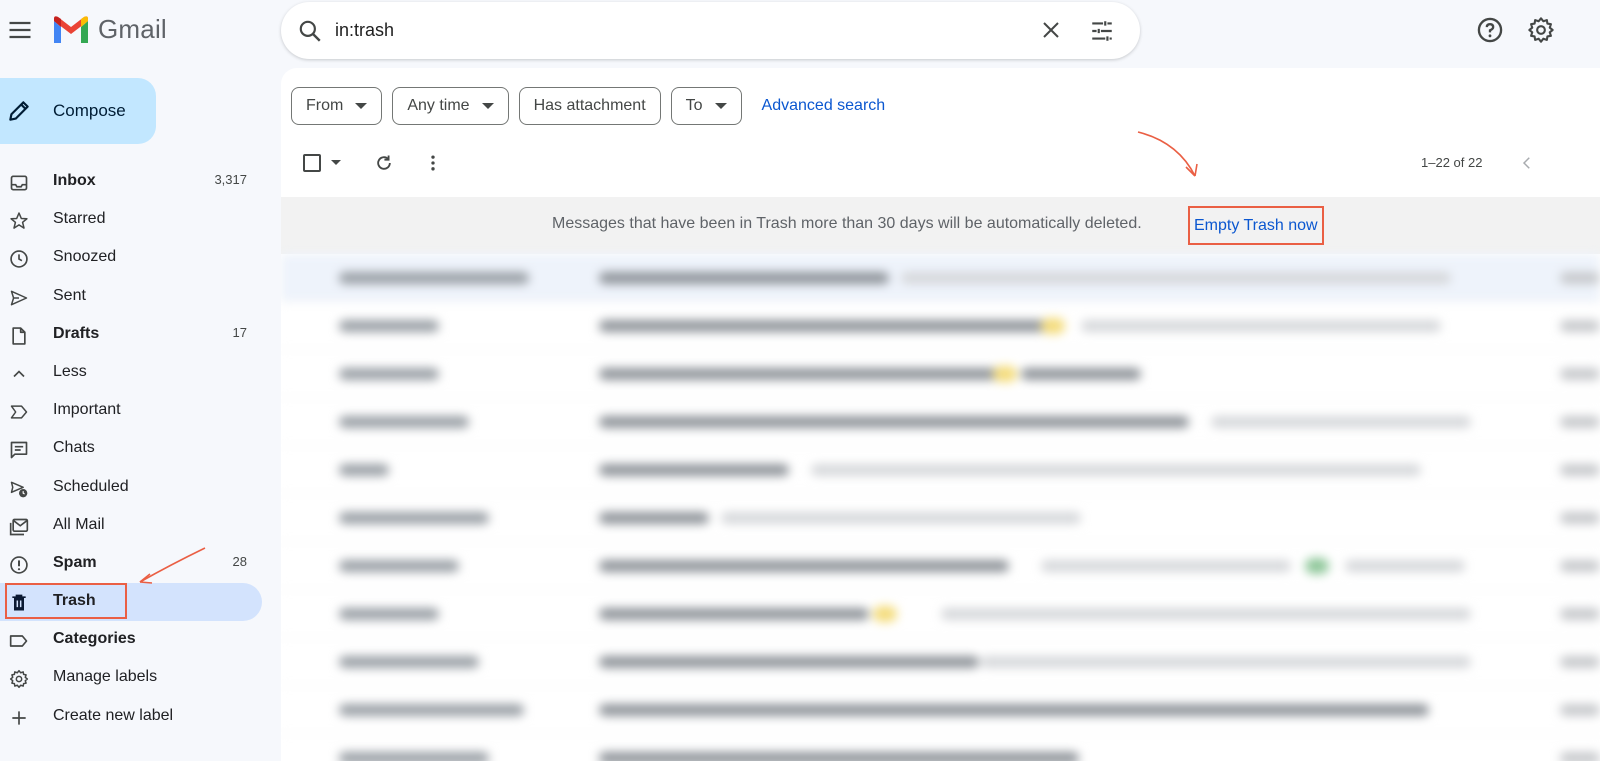 This screenshot has width=1600, height=761. I want to click on gmail-logo: Gmail, so click(109, 29).